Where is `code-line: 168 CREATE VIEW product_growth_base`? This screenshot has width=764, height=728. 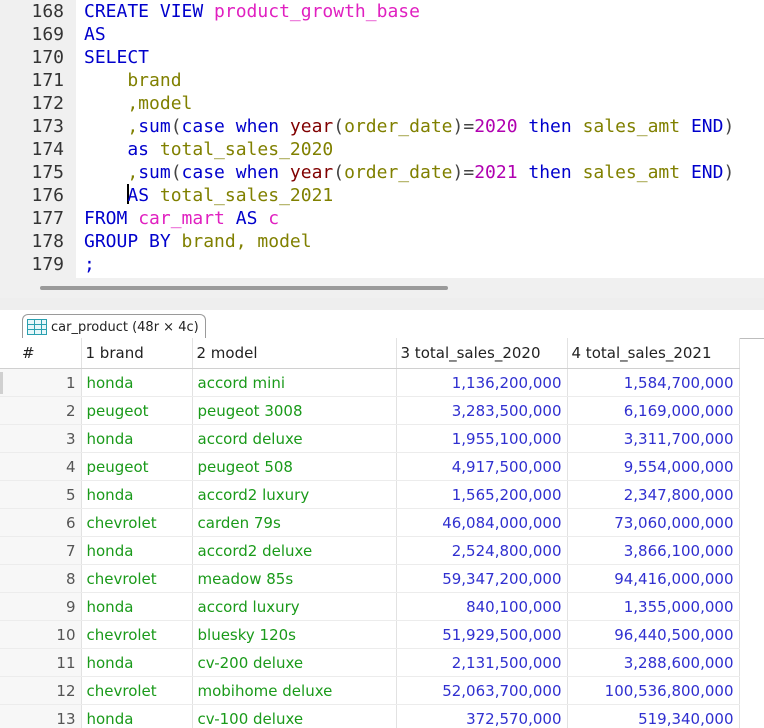
code-line: 168 CREATE VIEW product_growth_base is located at coordinates (382, 11).